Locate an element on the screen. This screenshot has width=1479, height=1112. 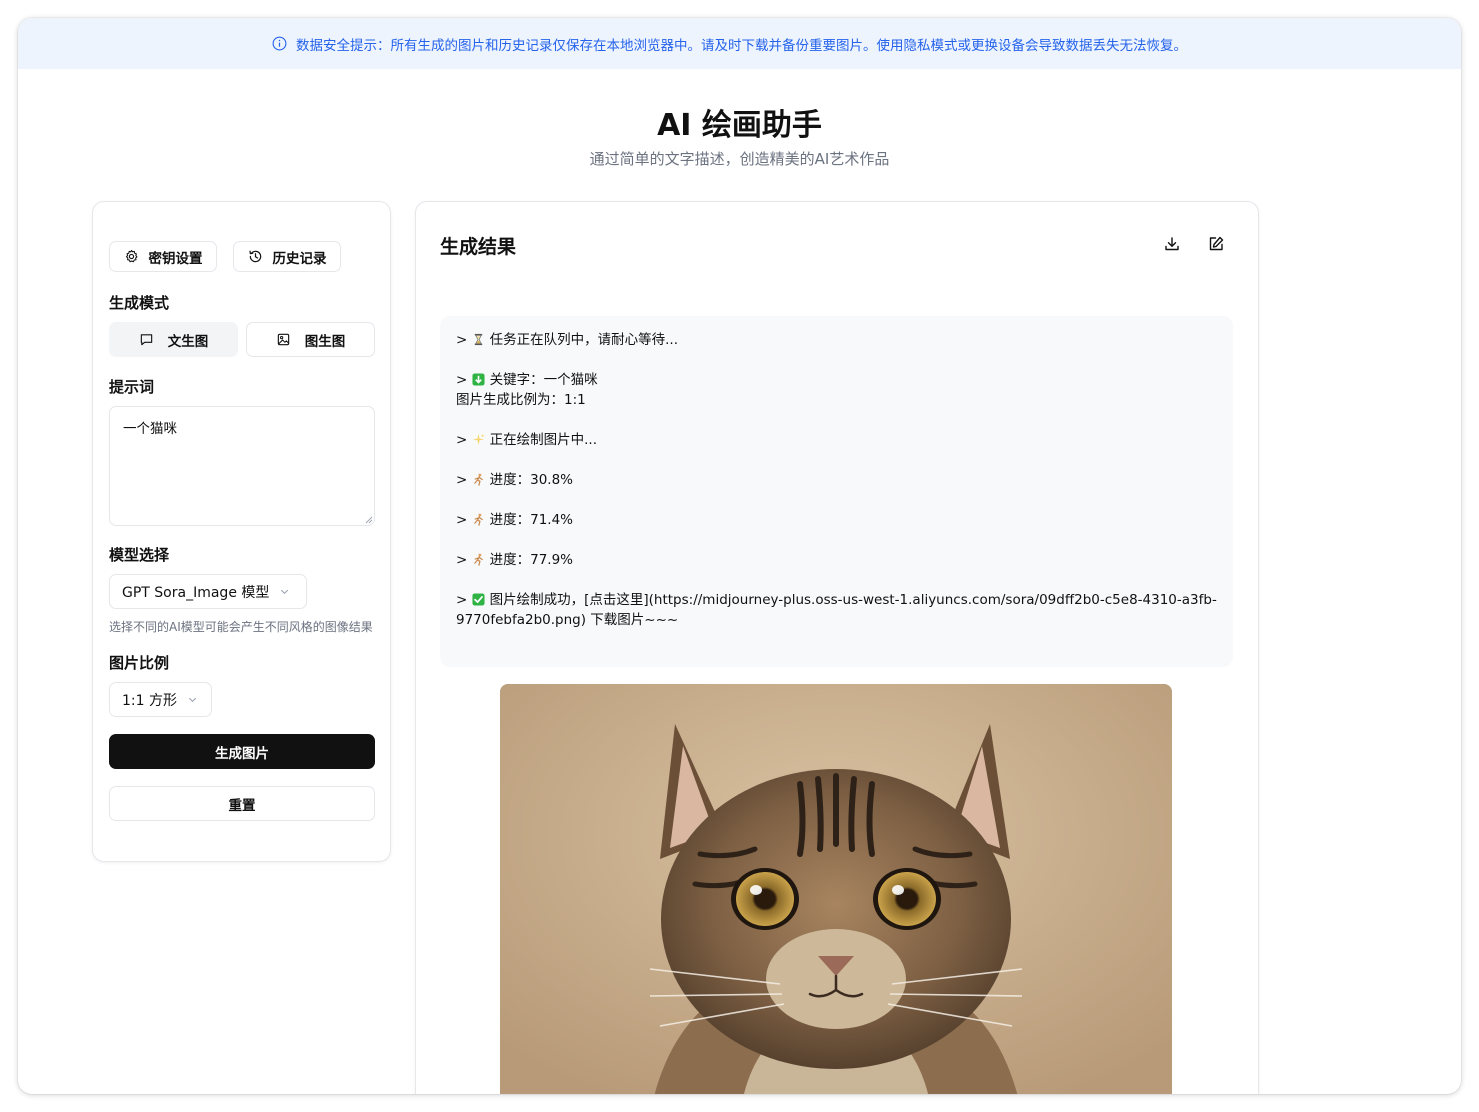
tab-image-to-image: 图生图 is located at coordinates (310, 339).